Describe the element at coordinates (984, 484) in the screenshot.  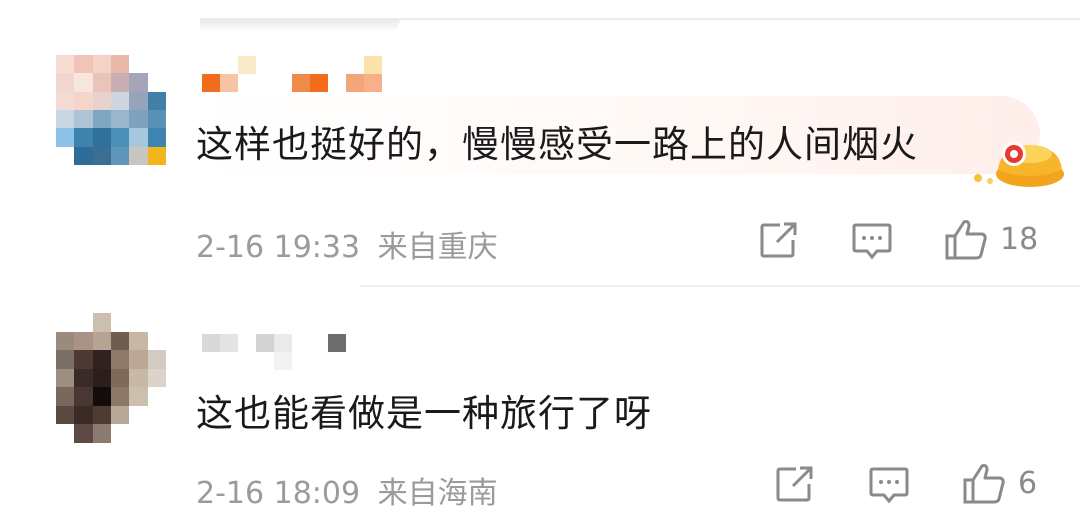
I see `thumbs-up-icon` at that location.